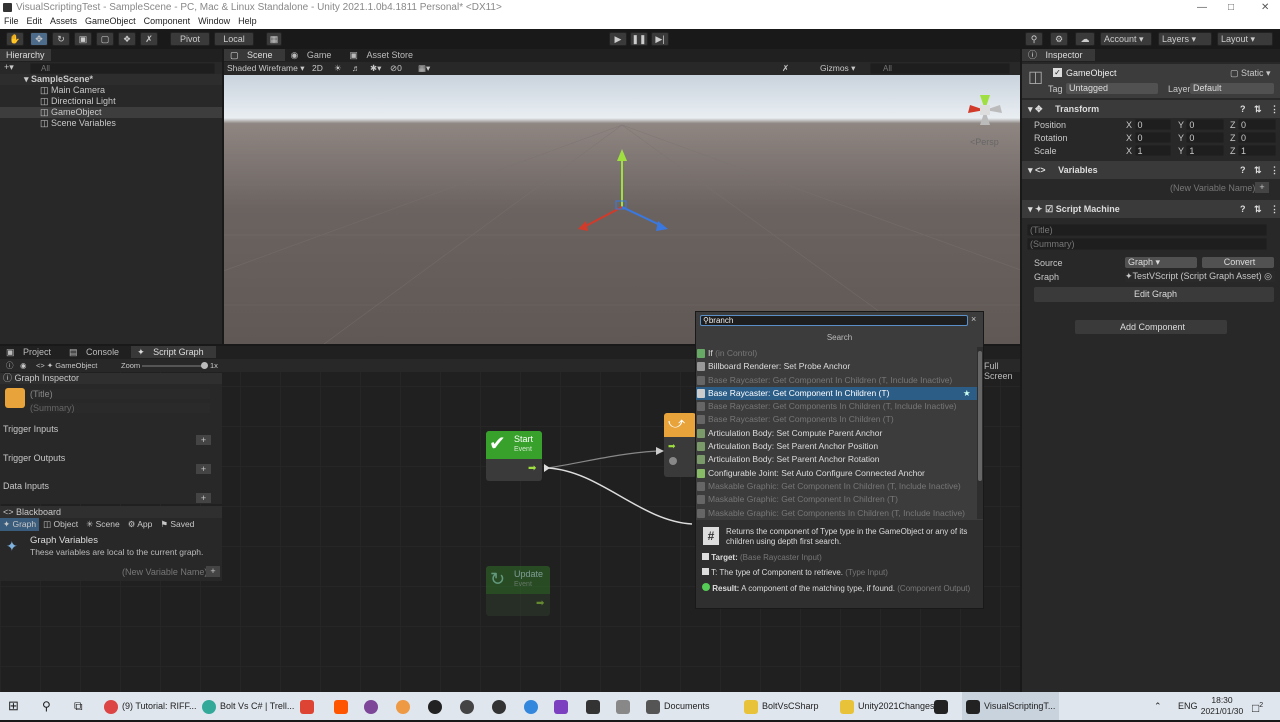 This screenshot has height=722, width=1280. I want to click on rotation-x-field: 0, so click(1152, 137).